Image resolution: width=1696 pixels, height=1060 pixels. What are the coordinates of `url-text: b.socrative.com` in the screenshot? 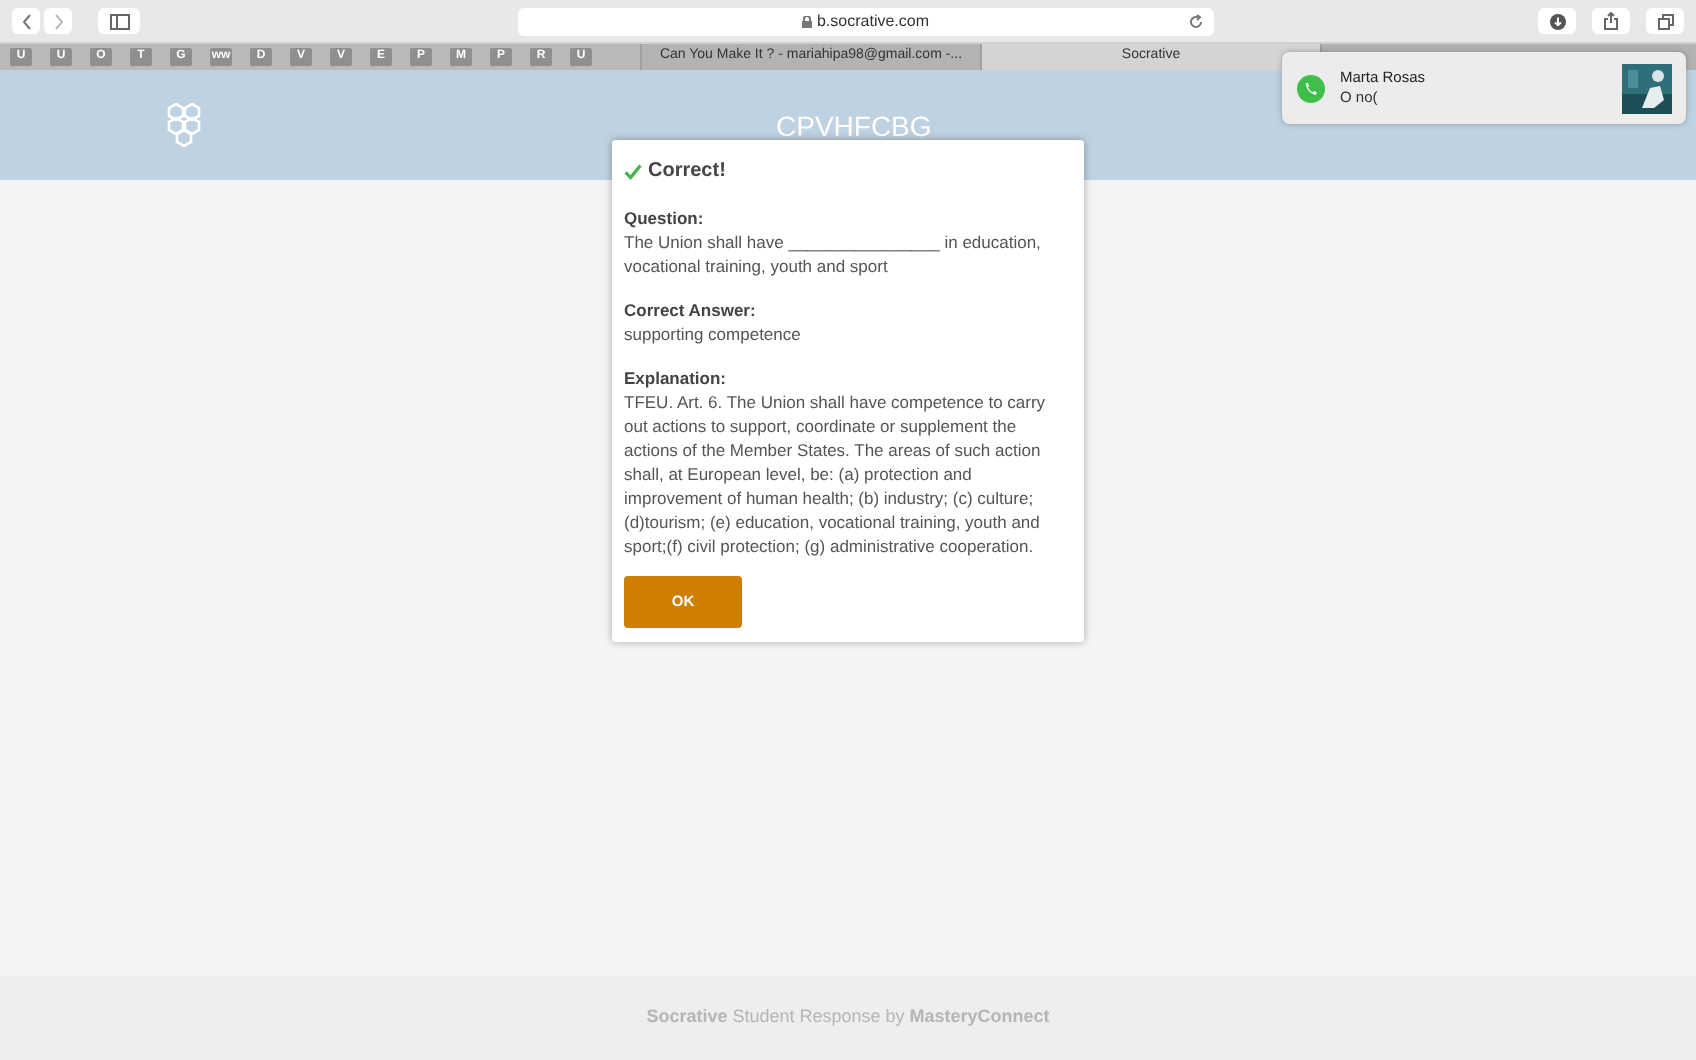 It's located at (873, 21).